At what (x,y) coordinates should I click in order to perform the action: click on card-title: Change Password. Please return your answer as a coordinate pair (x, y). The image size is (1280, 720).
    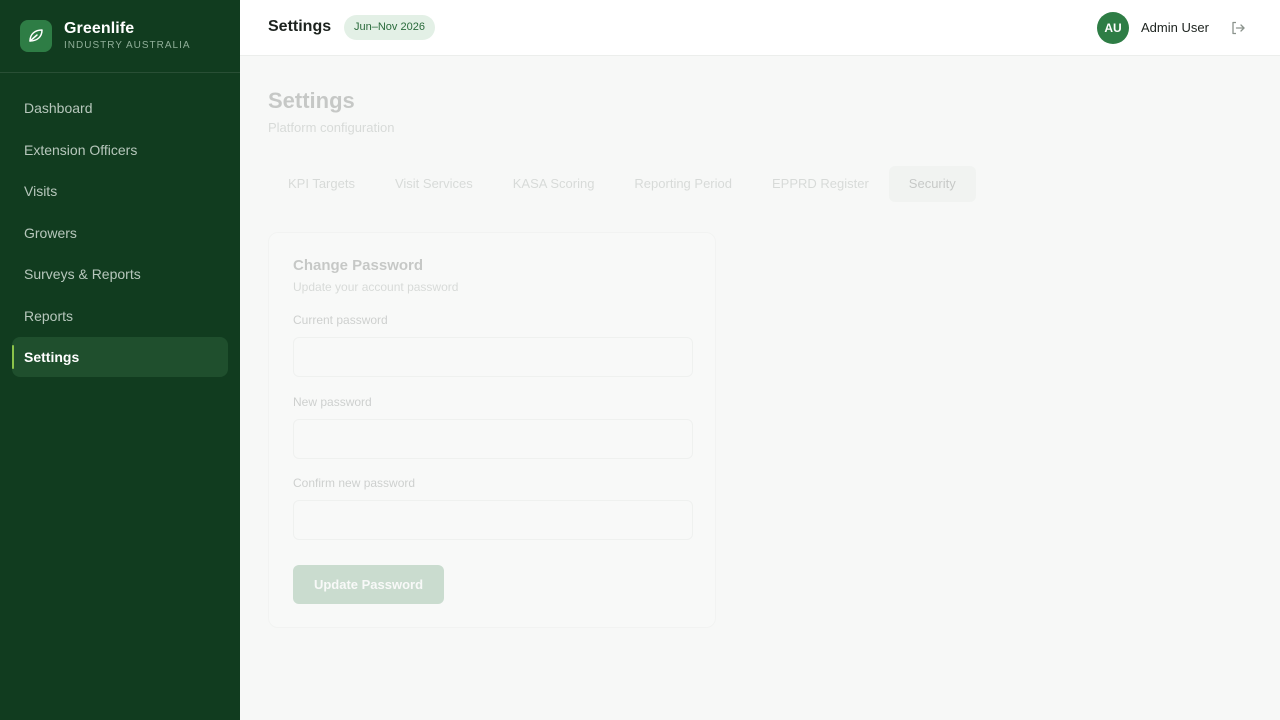
    Looking at the image, I should click on (358, 265).